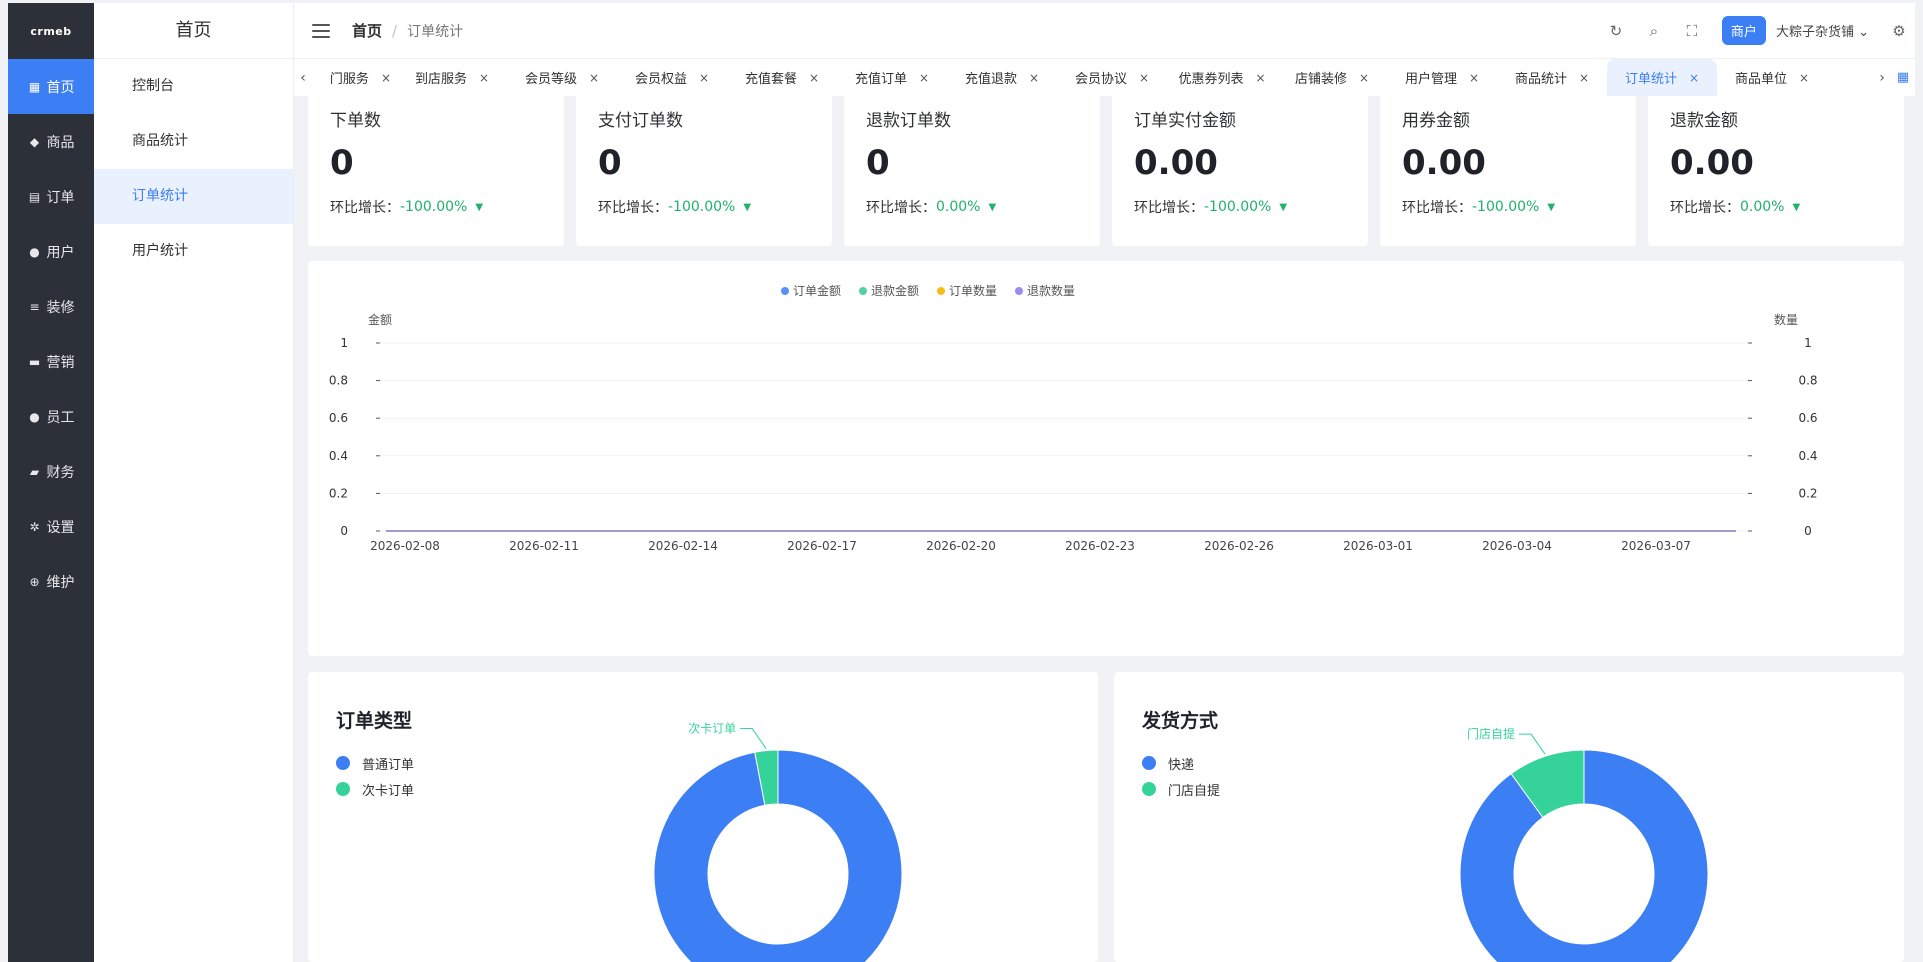 Image resolution: width=1923 pixels, height=962 pixels. What do you see at coordinates (1772, 77) in the screenshot?
I see `tab-13: 商品单位 ×` at bounding box center [1772, 77].